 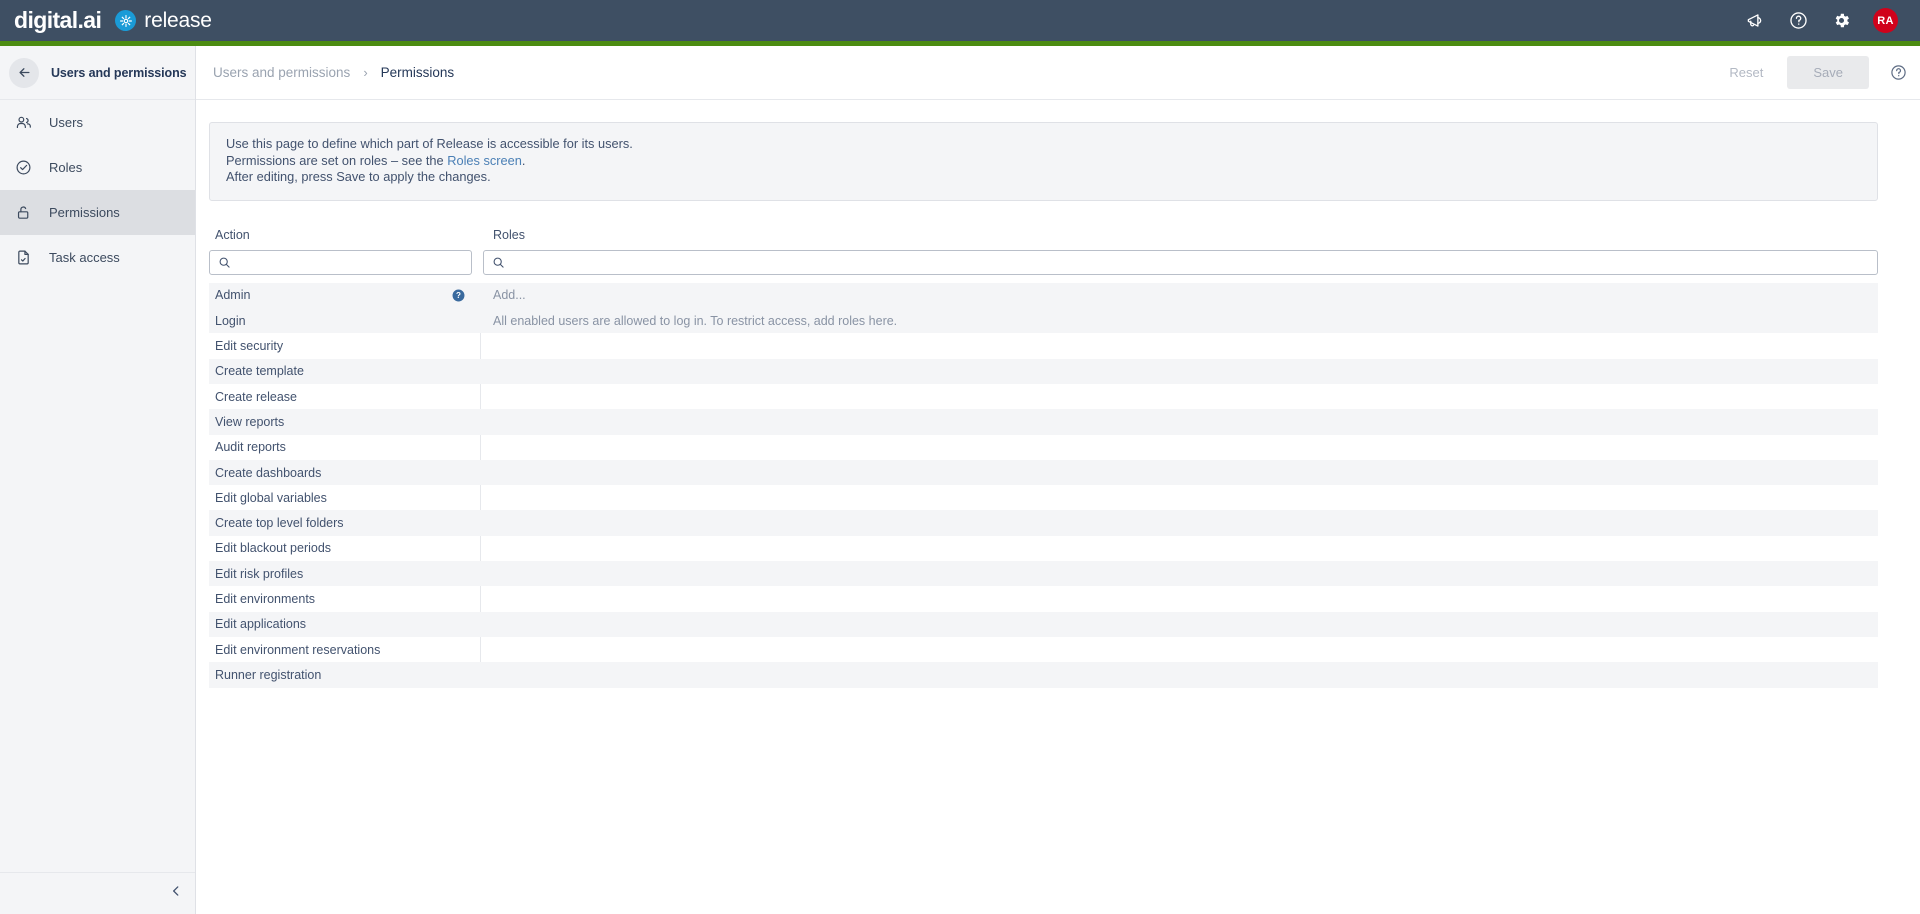 What do you see at coordinates (176, 893) in the screenshot?
I see `chevron-left-icon` at bounding box center [176, 893].